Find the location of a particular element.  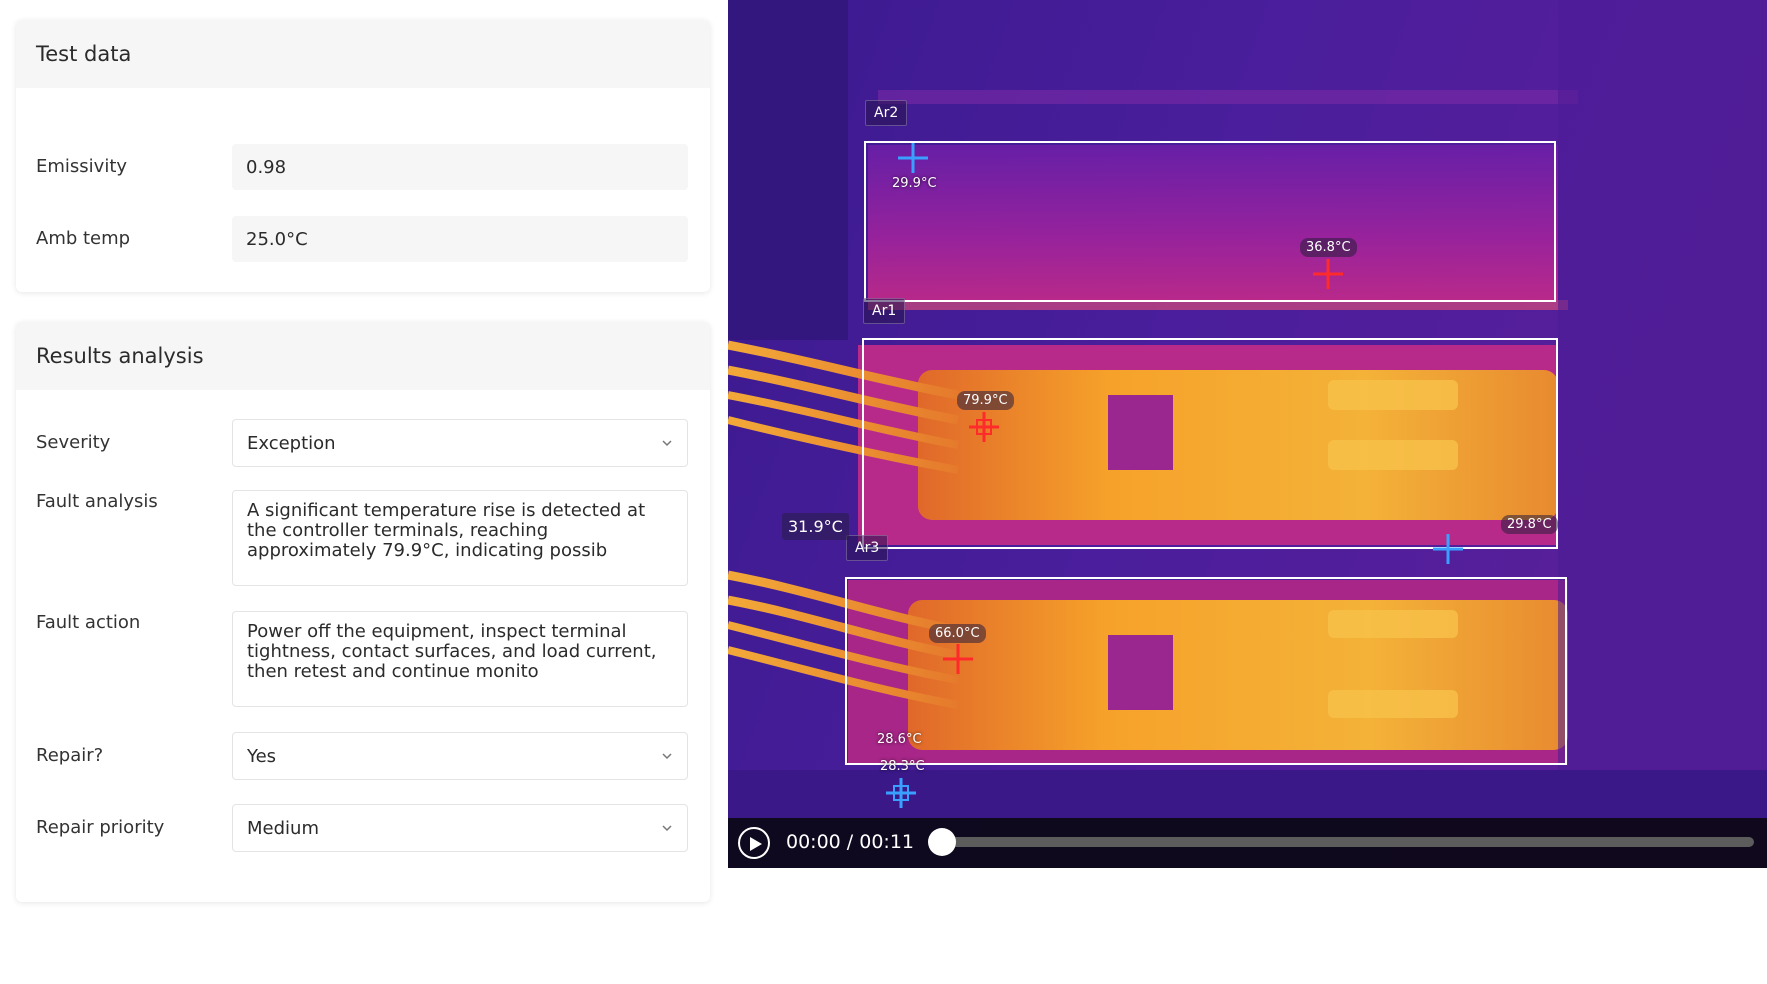

play-icon is located at coordinates (756, 844).